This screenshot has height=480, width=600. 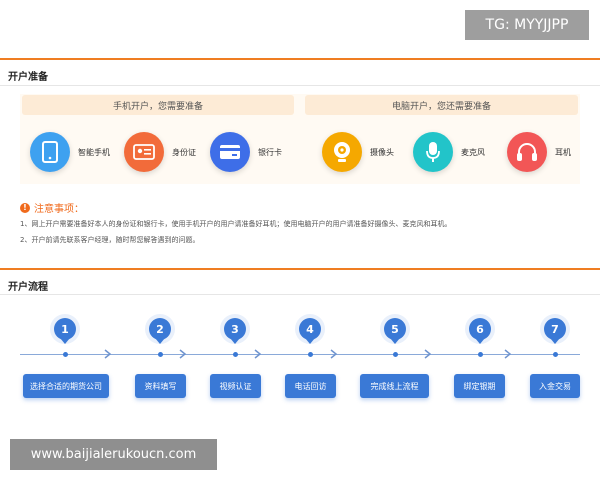 I want to click on flow-section-title: 开户流程, so click(x=28, y=287).